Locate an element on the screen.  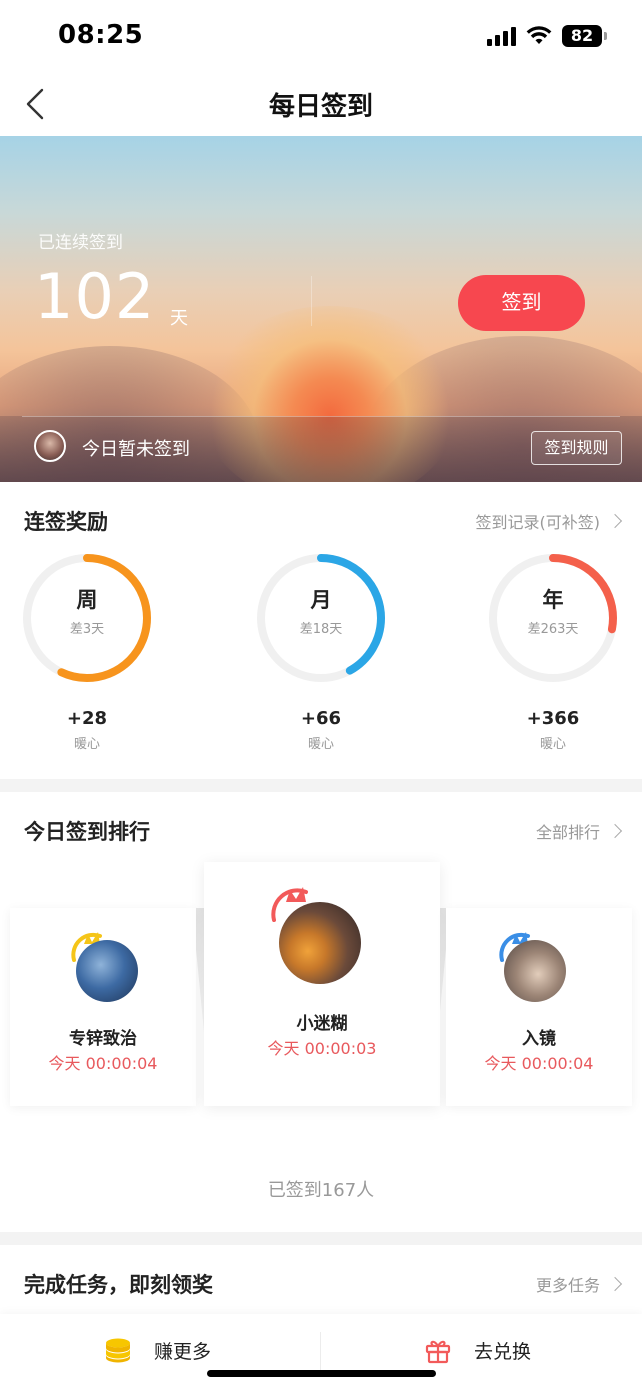
nav-bar: 每日签到 is located at coordinates (321, 104).